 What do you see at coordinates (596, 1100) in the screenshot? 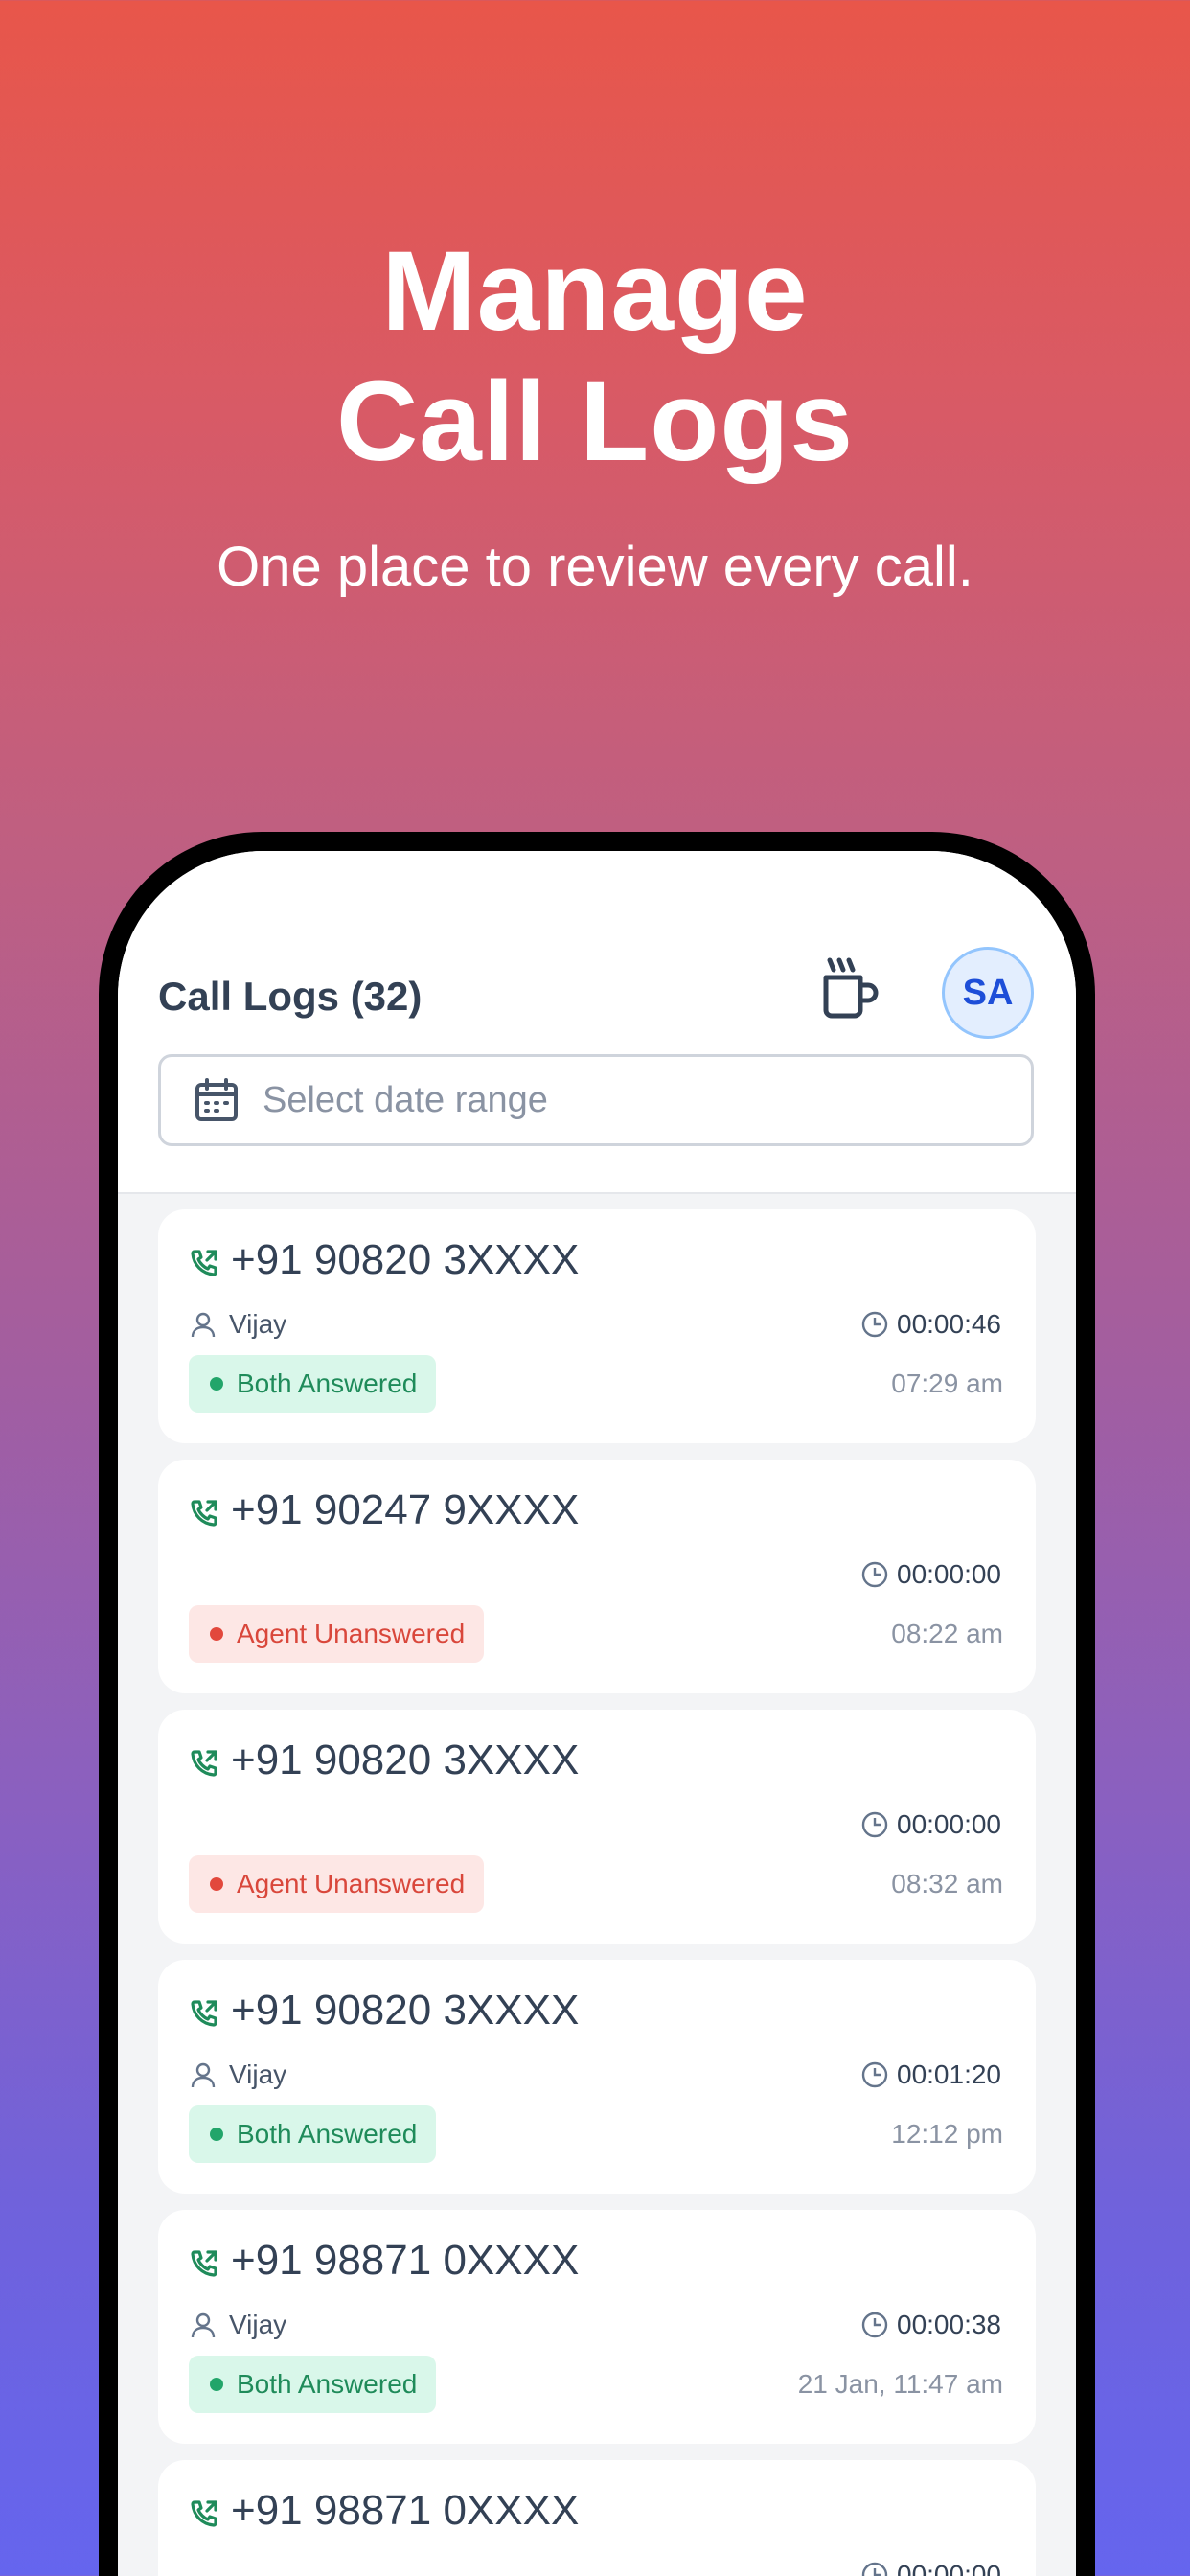
I see `date-range-input: Select date range` at bounding box center [596, 1100].